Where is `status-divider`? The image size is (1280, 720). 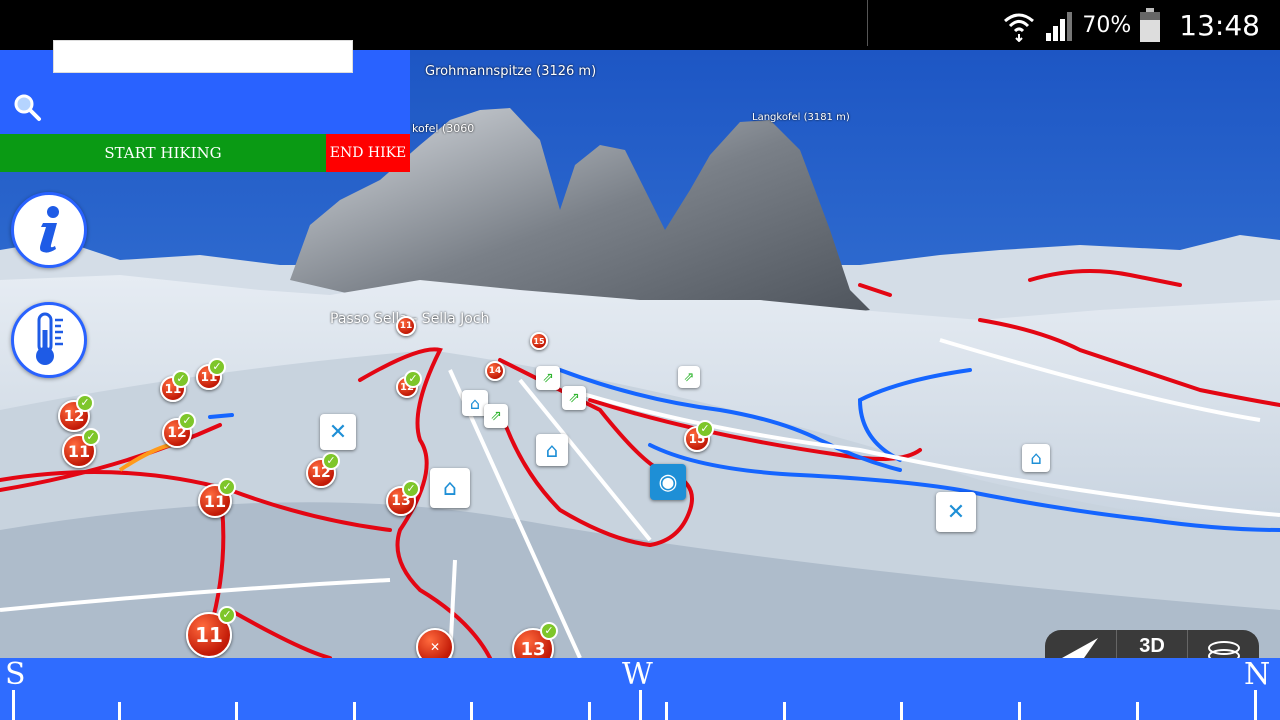
status-divider is located at coordinates (867, 23).